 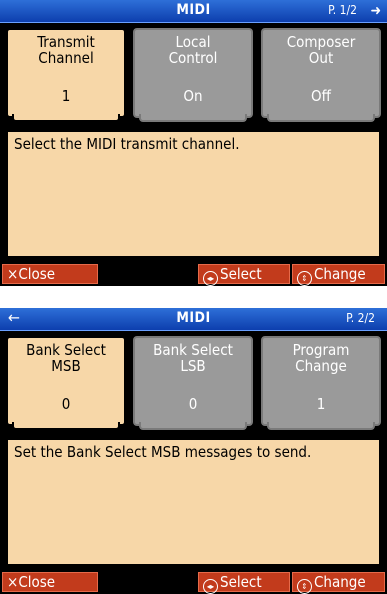 I want to click on card-label: Local Control, so click(x=193, y=50).